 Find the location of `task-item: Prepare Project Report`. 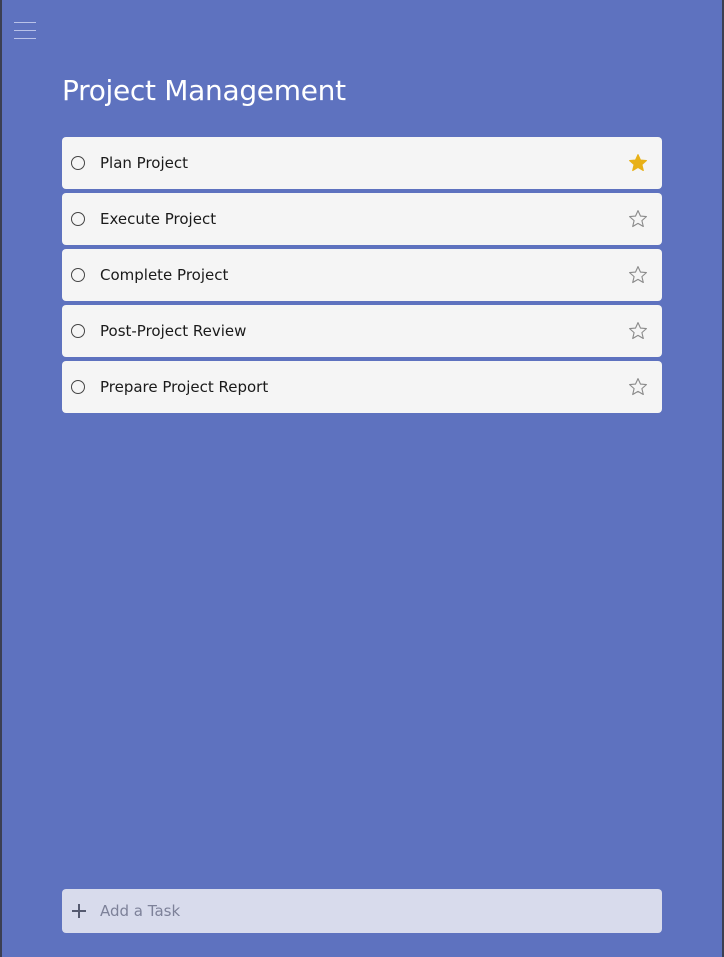

task-item: Prepare Project Report is located at coordinates (362, 387).